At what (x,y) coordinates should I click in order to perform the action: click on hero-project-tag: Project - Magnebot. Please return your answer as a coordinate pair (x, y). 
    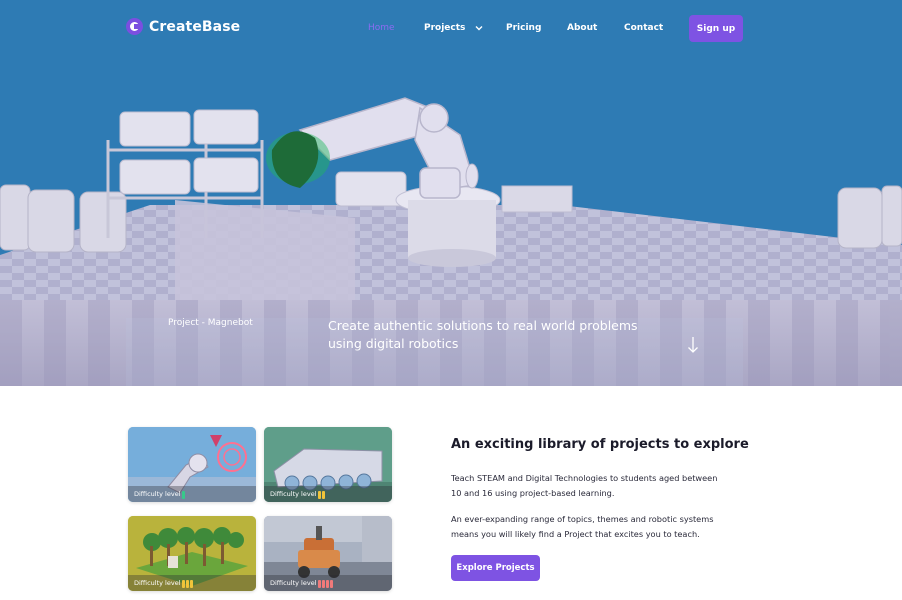
    Looking at the image, I should click on (210, 323).